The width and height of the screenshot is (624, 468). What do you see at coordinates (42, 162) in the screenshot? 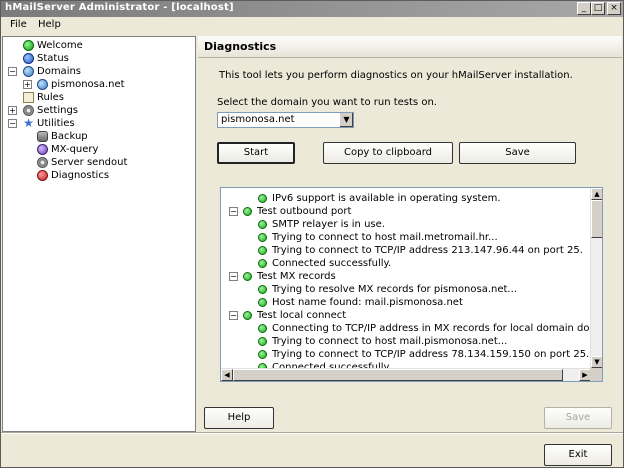
I see `server-icon` at bounding box center [42, 162].